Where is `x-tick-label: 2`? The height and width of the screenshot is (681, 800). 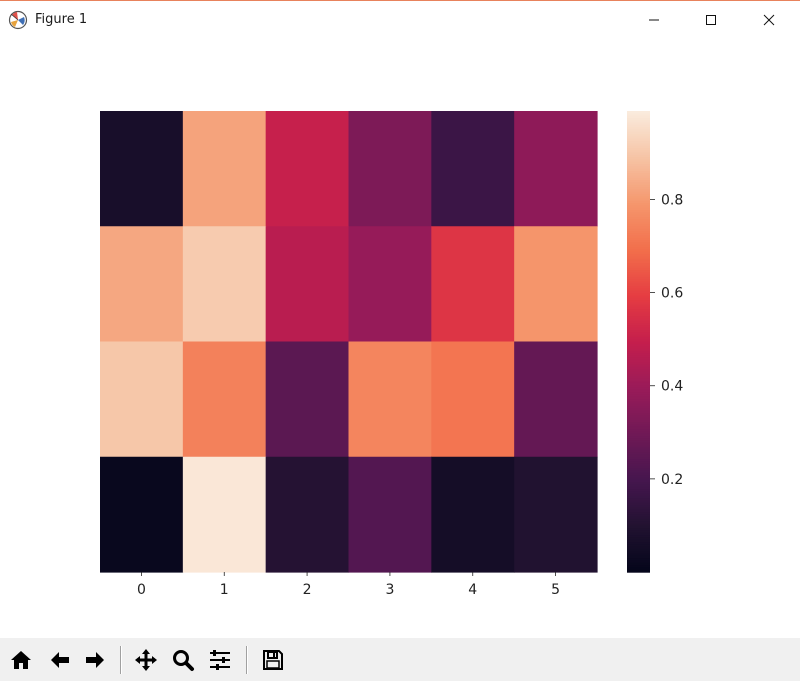 x-tick-label: 2 is located at coordinates (307, 590).